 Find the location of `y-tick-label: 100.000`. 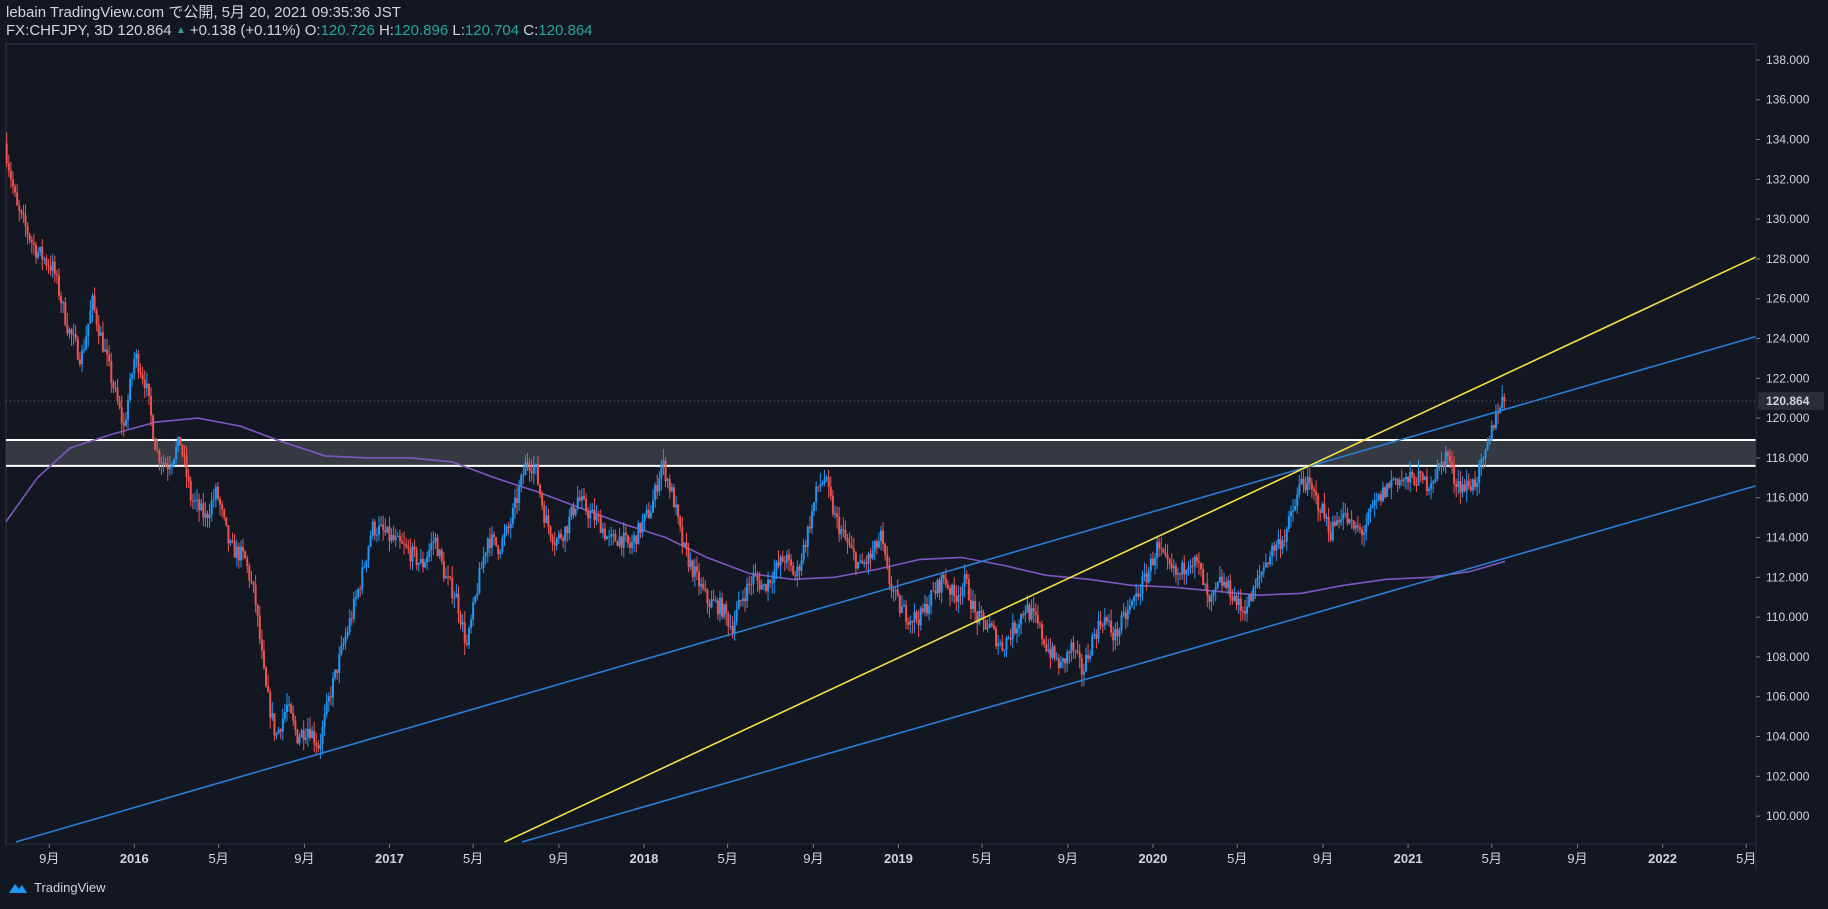

y-tick-label: 100.000 is located at coordinates (1788, 816).